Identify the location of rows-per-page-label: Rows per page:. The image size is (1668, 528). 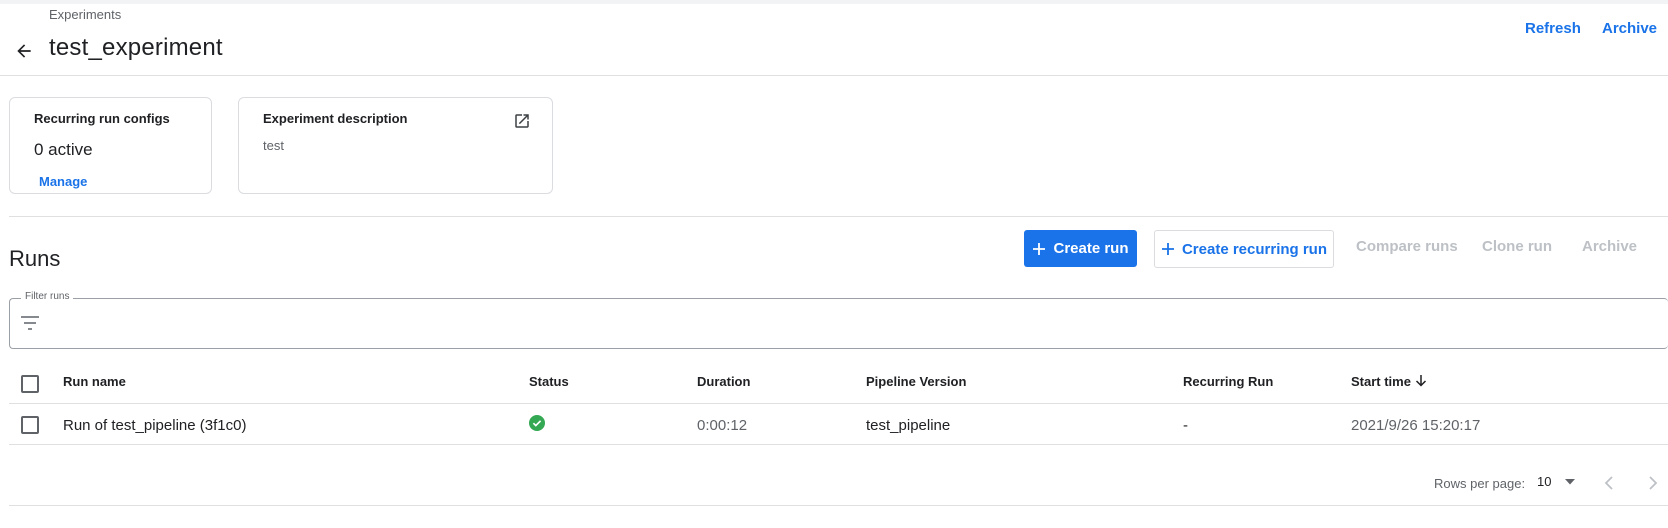
(1480, 483).